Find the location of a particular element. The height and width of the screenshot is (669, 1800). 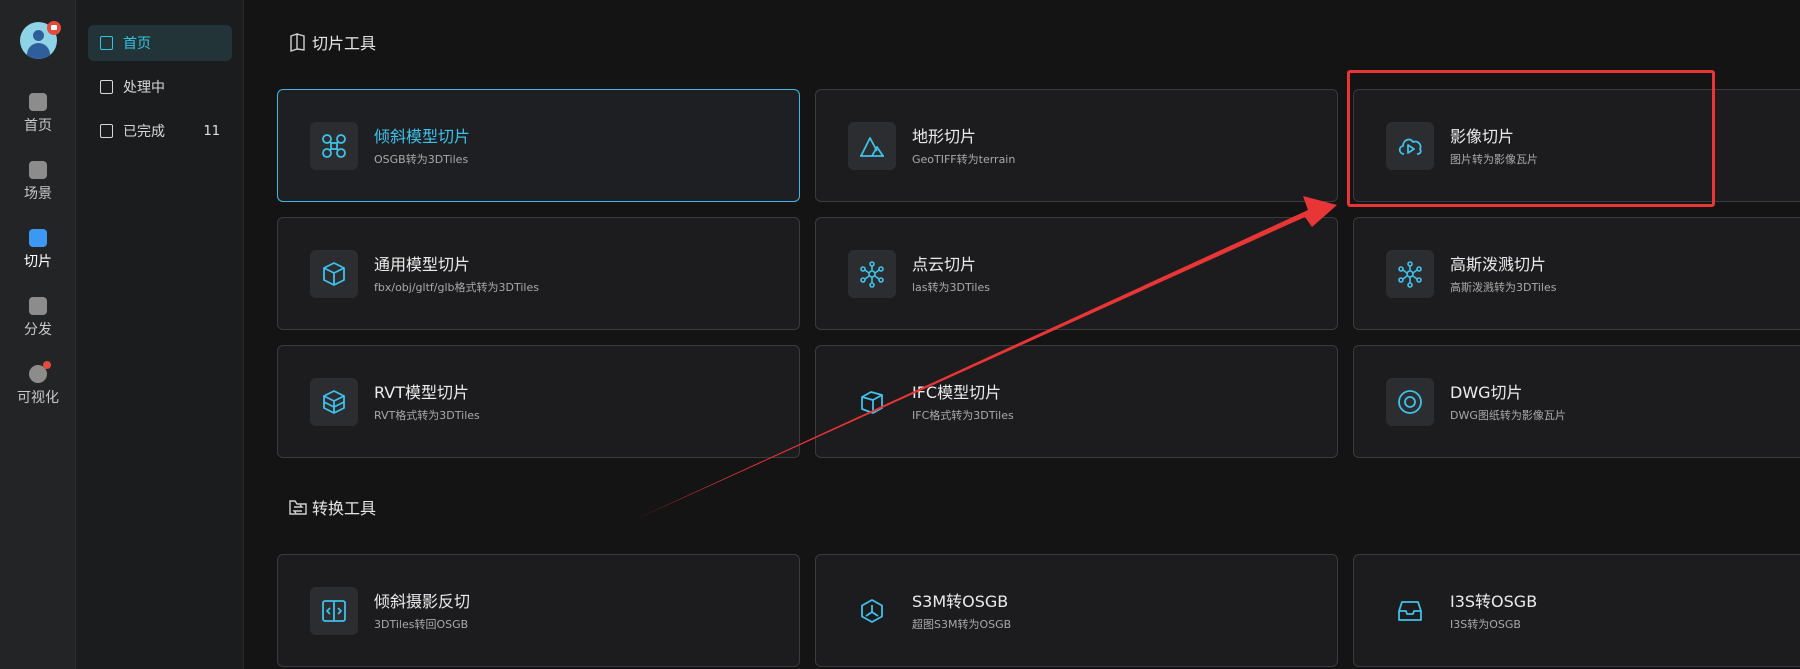

card-subtitle: I3S转为OSGB is located at coordinates (1485, 624).